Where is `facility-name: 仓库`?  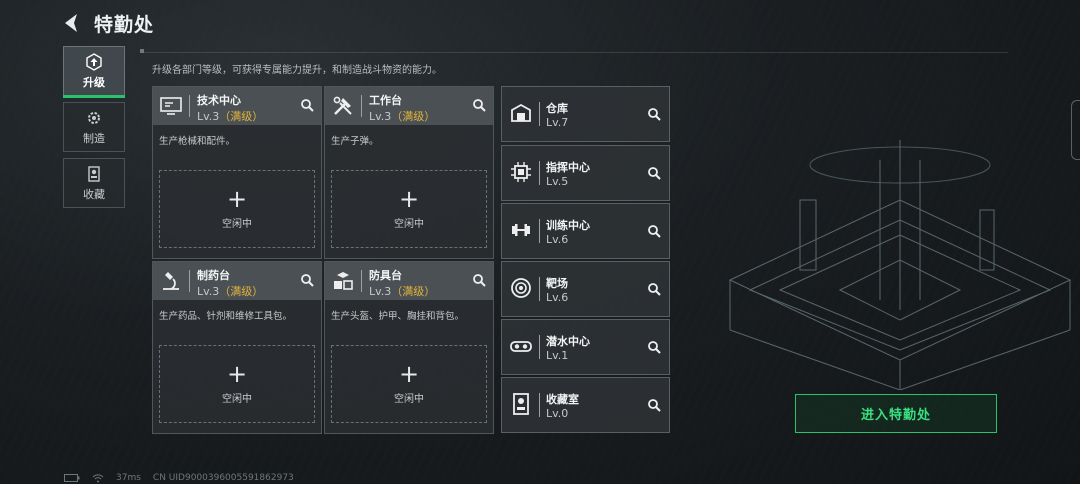 facility-name: 仓库 is located at coordinates (557, 108).